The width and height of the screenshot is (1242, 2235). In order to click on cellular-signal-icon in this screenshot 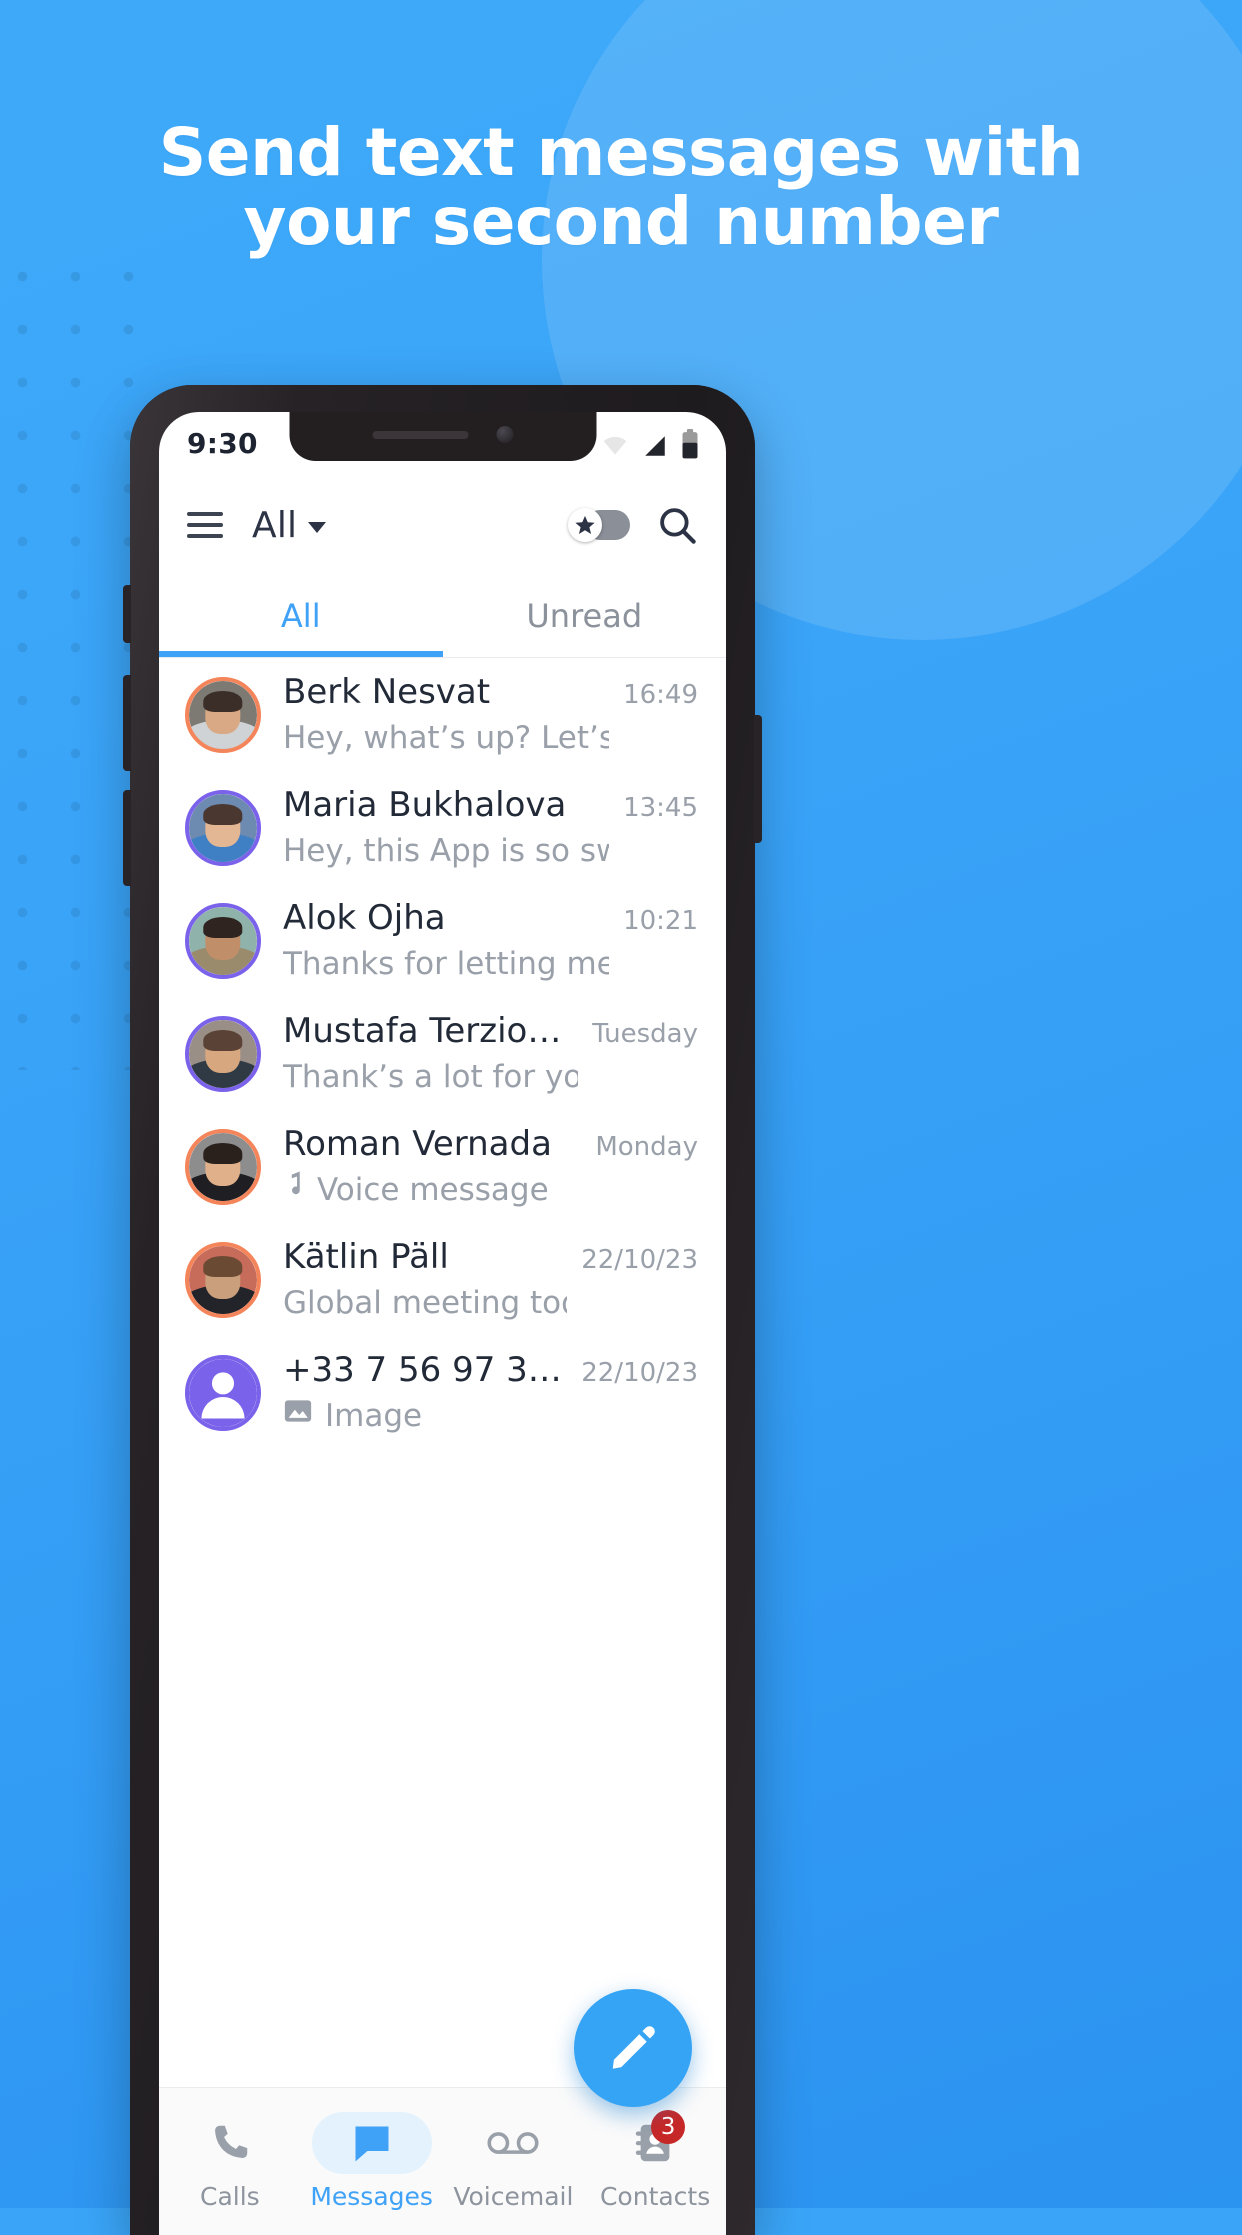, I will do `click(655, 445)`.